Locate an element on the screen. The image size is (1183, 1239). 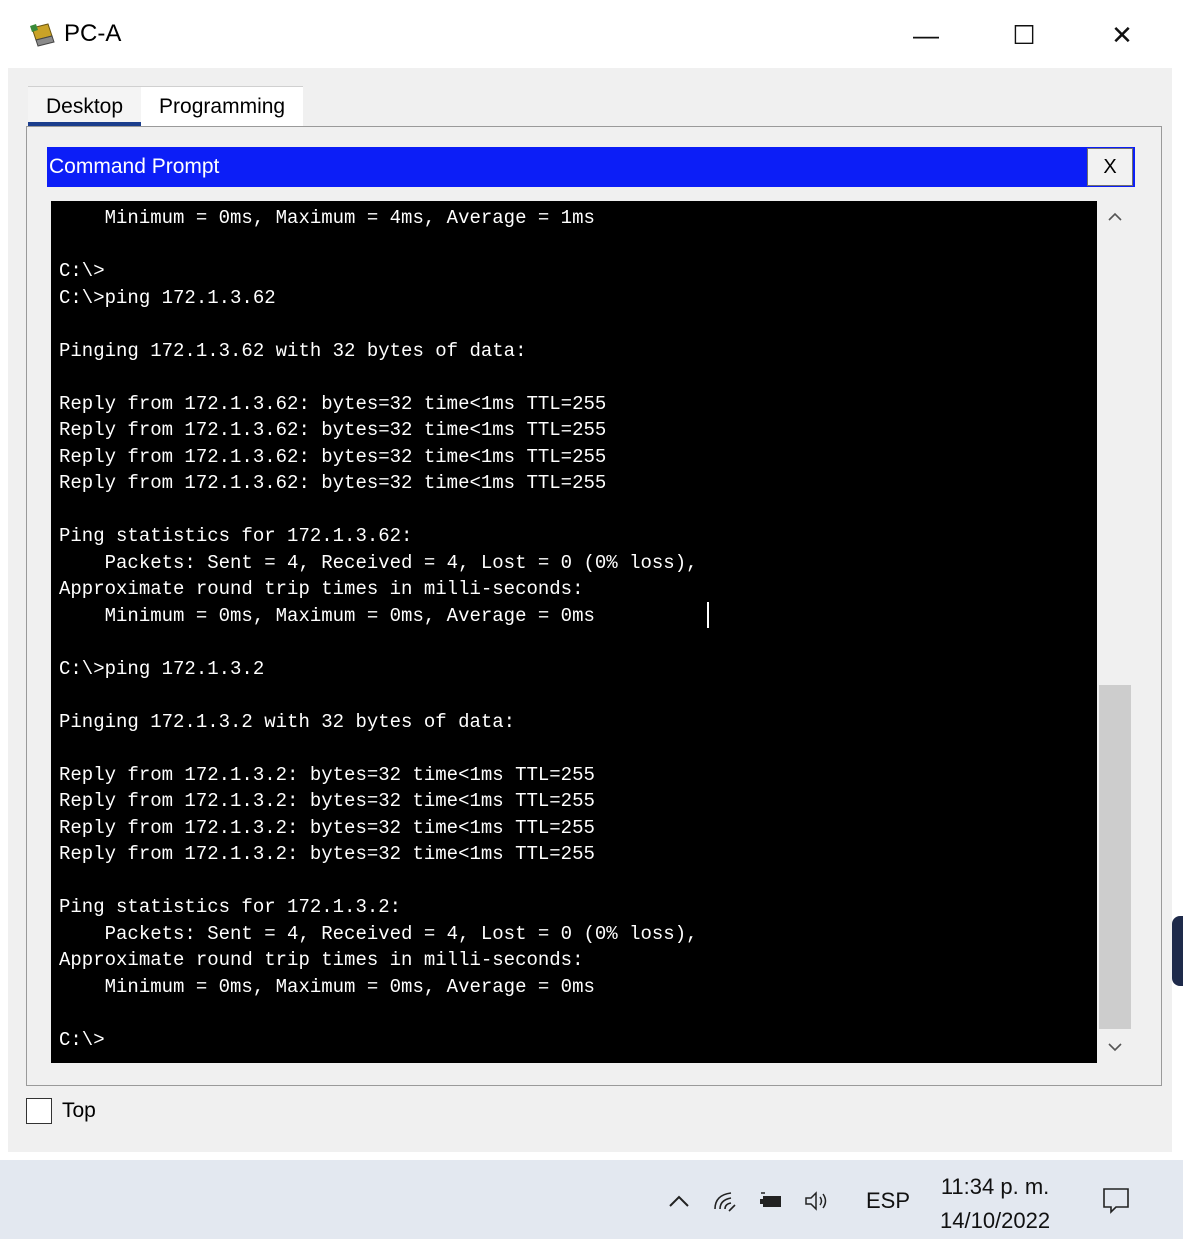
scroll-up-button is located at coordinates (1115, 217).